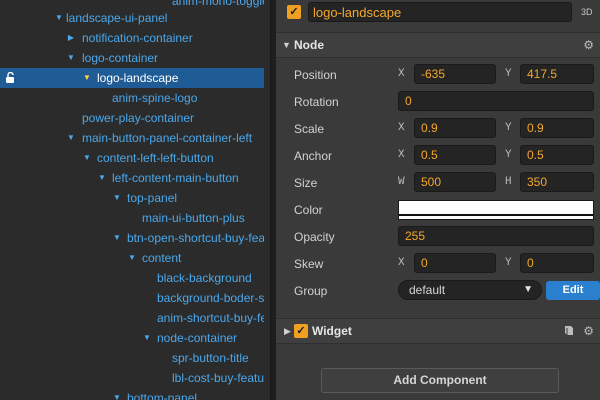 This screenshot has width=600, height=400. I want to click on tree-node-label: lbl-cost-buy-feature, so click(218, 378).